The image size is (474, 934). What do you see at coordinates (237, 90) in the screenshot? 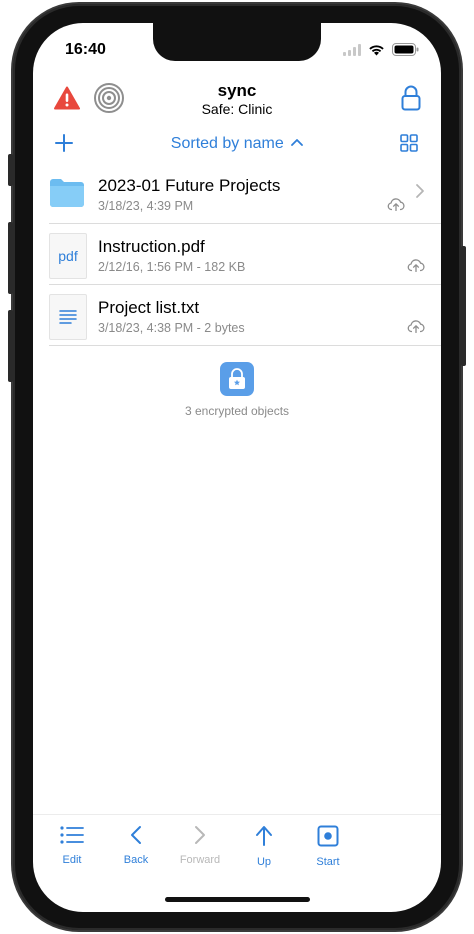
I see `page-title: sync` at bounding box center [237, 90].